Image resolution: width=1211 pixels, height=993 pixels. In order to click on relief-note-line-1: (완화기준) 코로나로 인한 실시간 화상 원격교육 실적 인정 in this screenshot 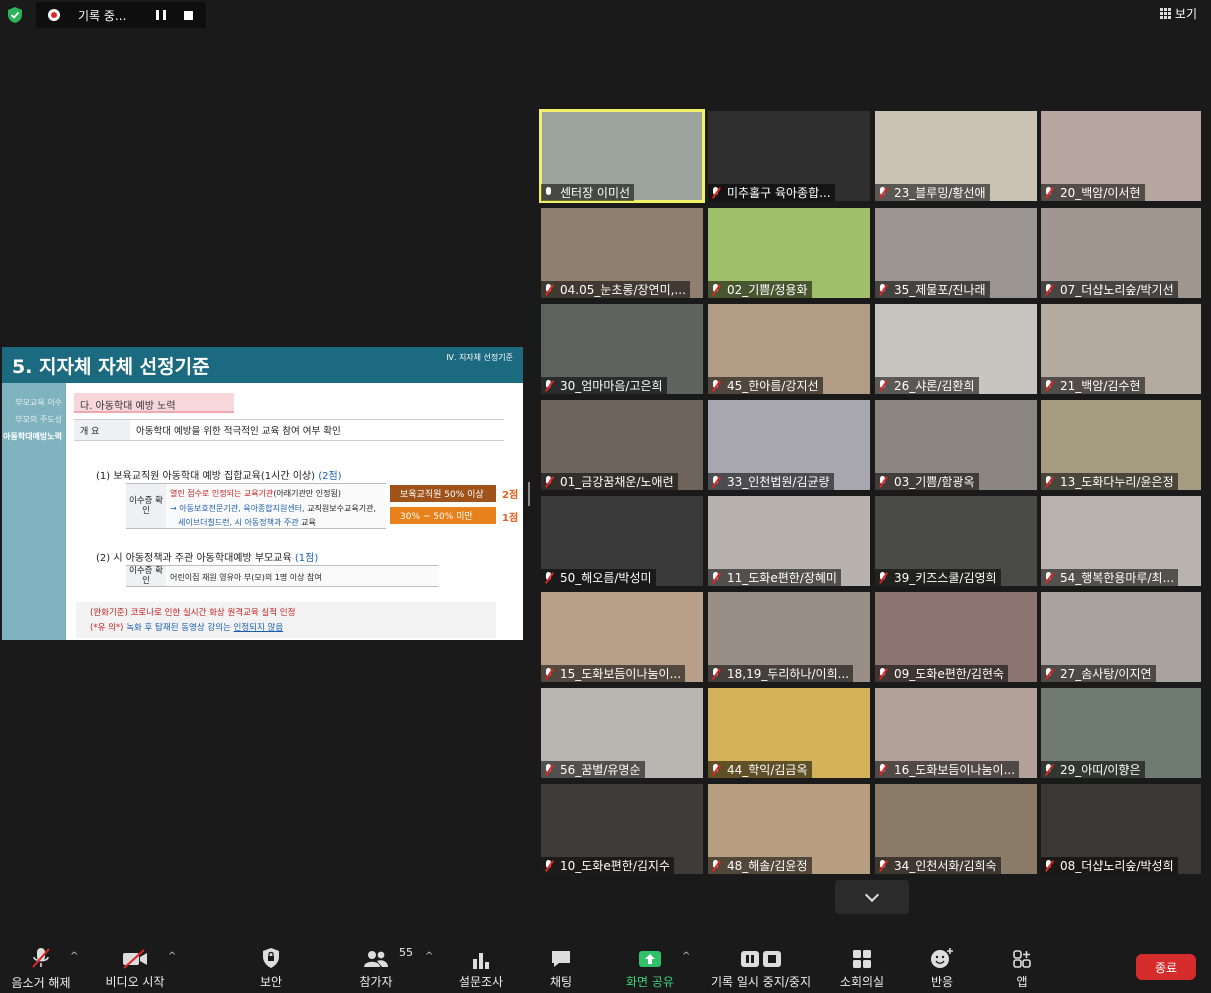, I will do `click(193, 613)`.